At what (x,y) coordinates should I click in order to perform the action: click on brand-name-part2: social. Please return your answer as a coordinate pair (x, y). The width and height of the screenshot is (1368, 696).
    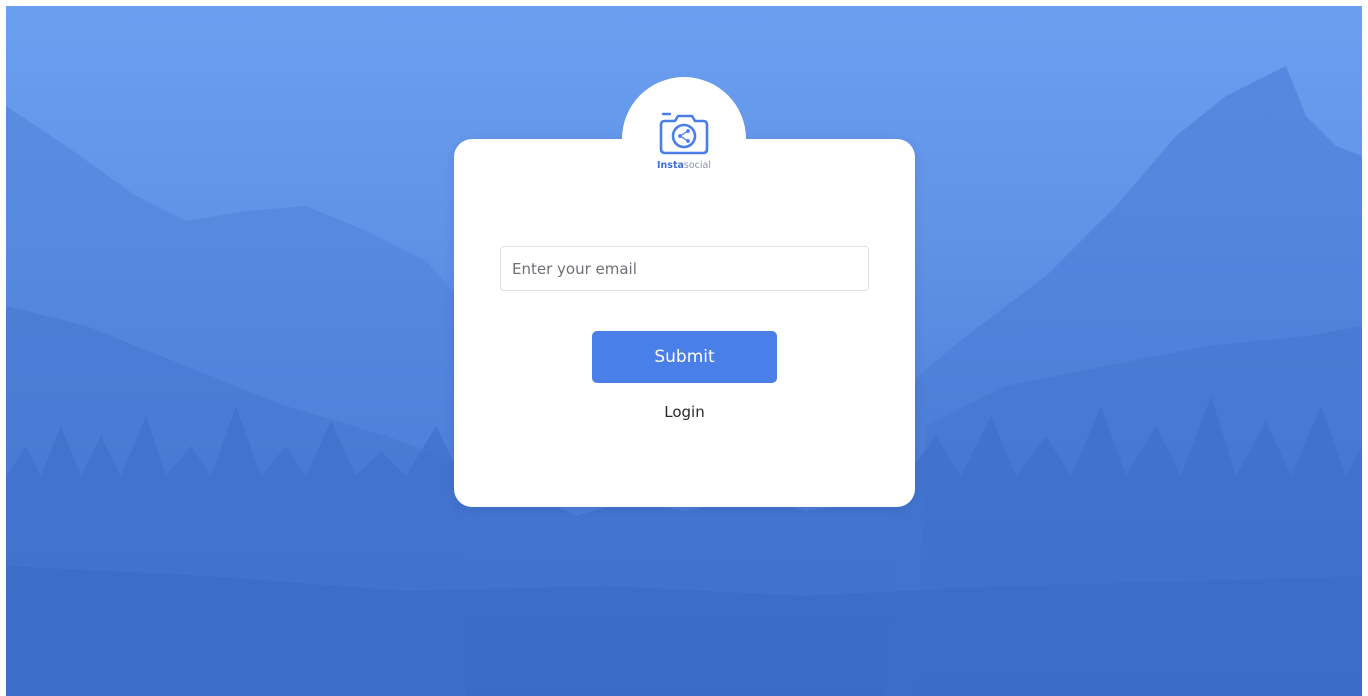
    Looking at the image, I should click on (697, 165).